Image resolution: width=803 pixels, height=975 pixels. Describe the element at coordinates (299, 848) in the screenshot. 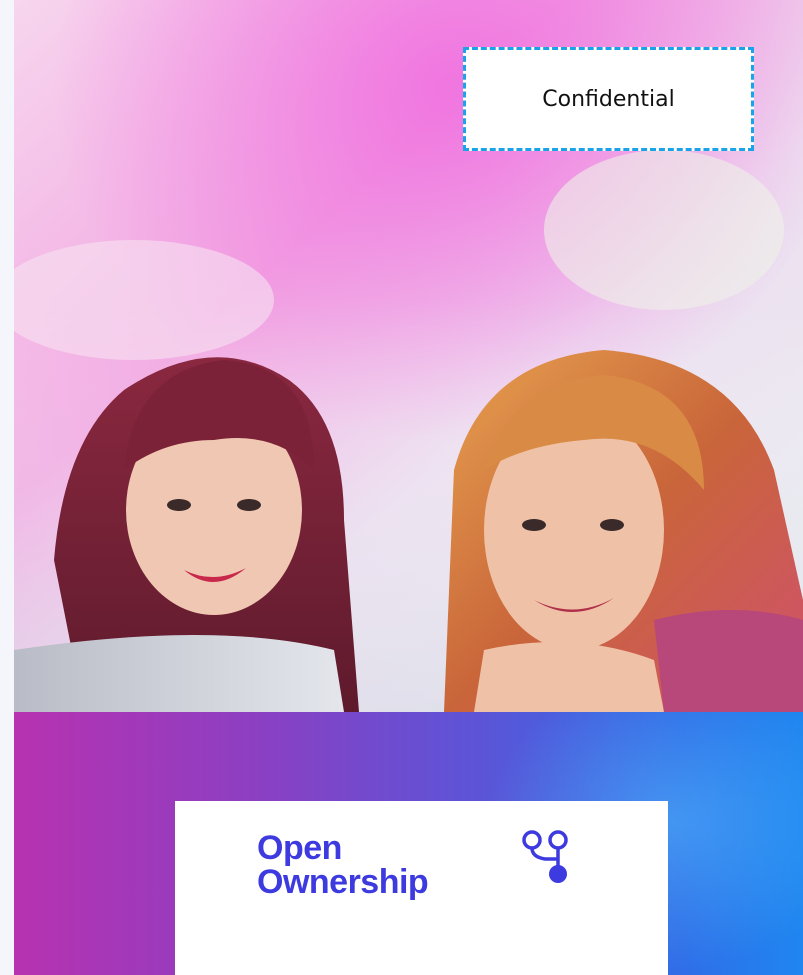

I see `logo-line-open: Open` at that location.